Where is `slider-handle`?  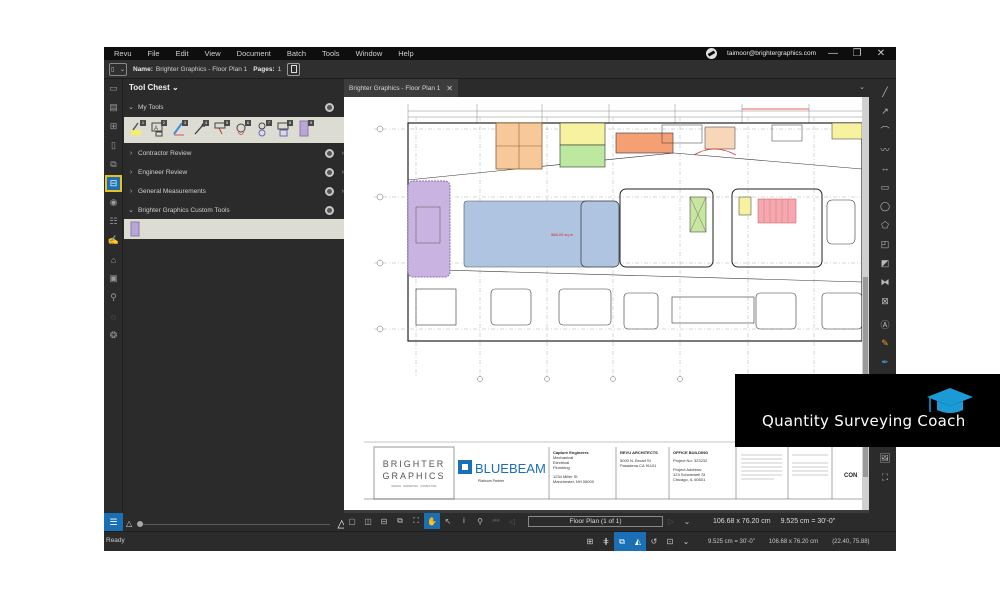 slider-handle is located at coordinates (140, 524).